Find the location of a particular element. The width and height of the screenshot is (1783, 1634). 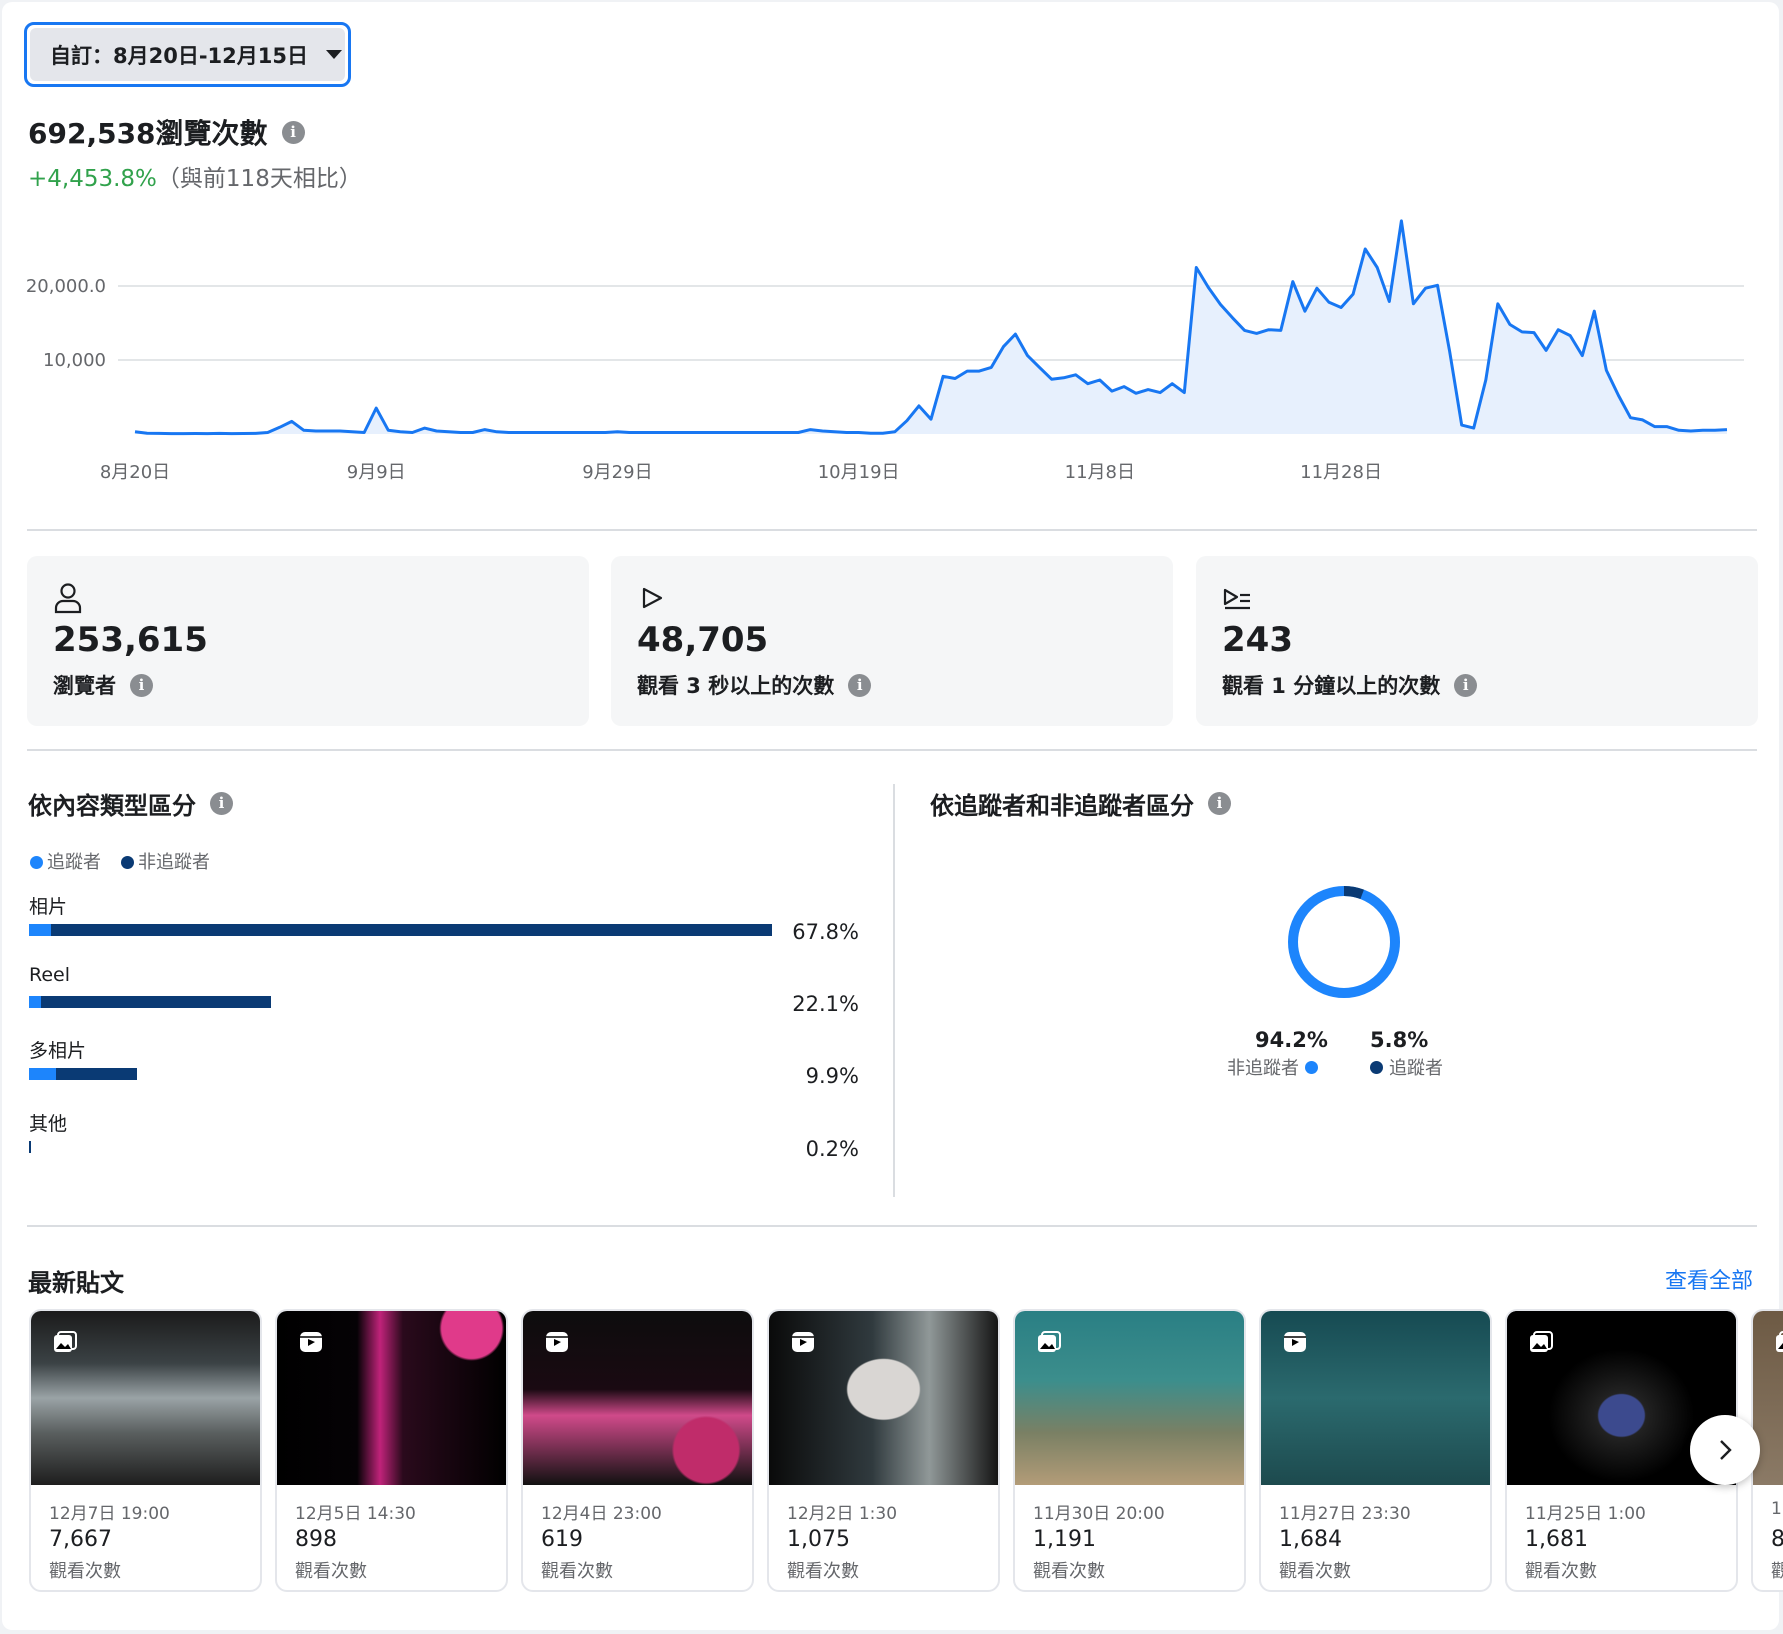

post-date: 12月5日 14:30 is located at coordinates (355, 1514).